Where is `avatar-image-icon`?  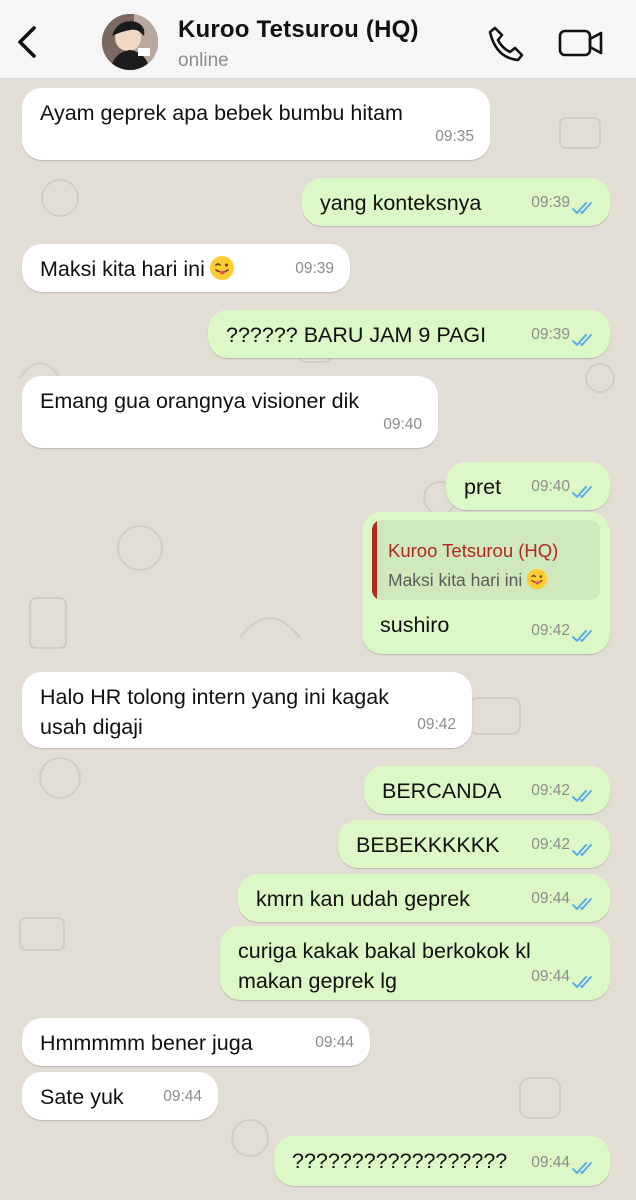 avatar-image-icon is located at coordinates (130, 42).